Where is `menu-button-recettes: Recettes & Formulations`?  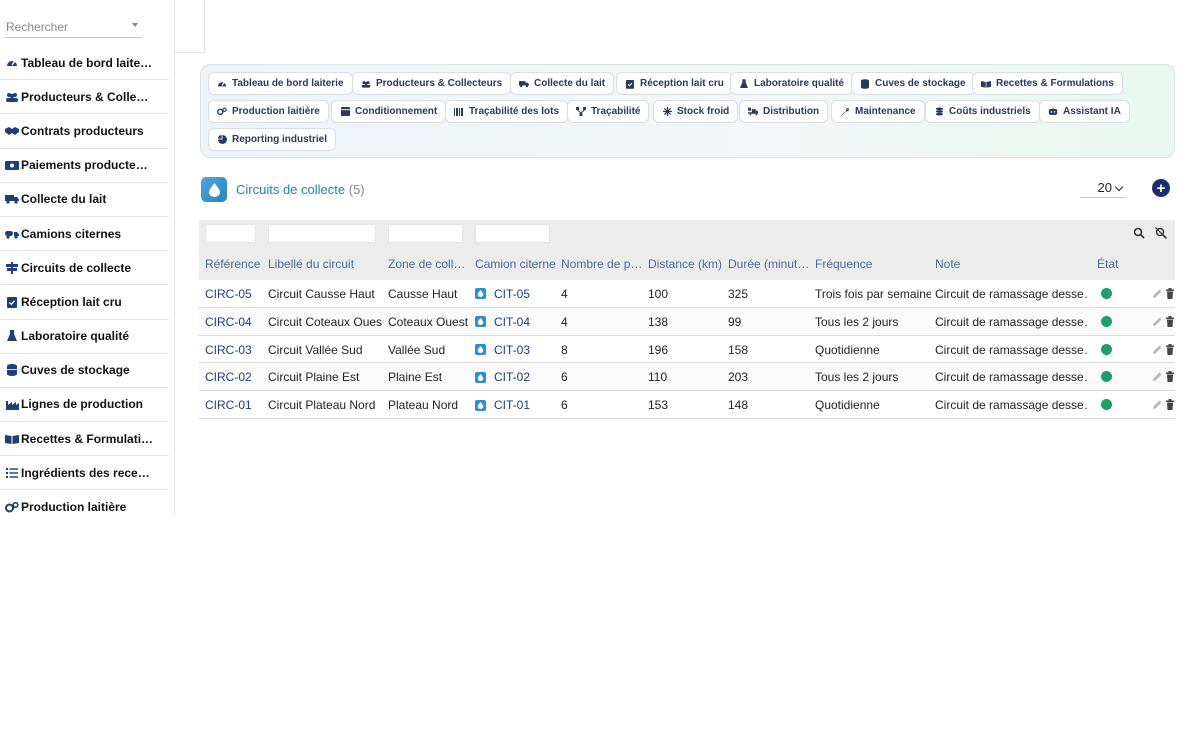
menu-button-recettes: Recettes & Formulations is located at coordinates (1047, 83).